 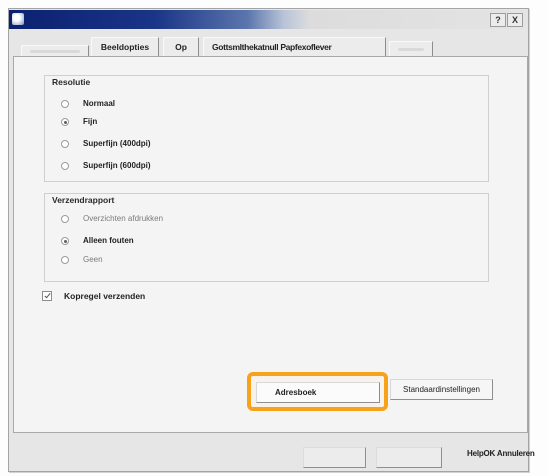 I want to click on kopregel-checkbox-row: Kopregel verzenden, so click(x=142, y=296).